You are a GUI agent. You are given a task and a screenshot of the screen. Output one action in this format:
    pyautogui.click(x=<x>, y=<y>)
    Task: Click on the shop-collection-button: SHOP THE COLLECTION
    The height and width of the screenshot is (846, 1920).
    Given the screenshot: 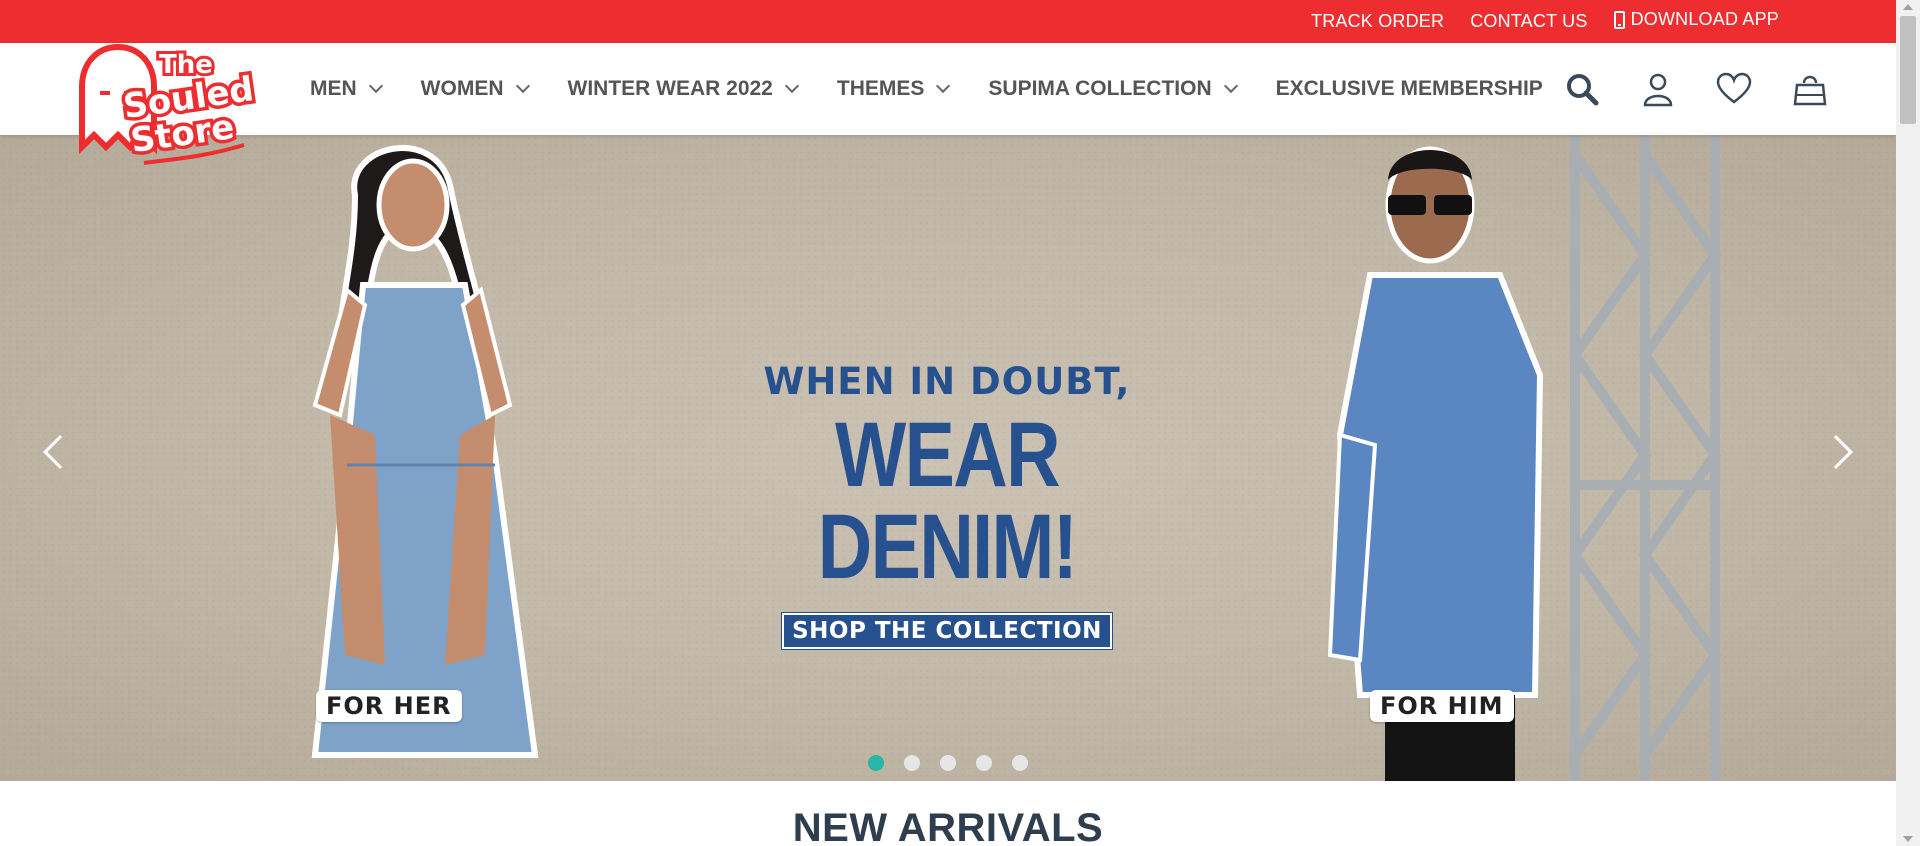 What is the action you would take?
    pyautogui.click(x=947, y=631)
    